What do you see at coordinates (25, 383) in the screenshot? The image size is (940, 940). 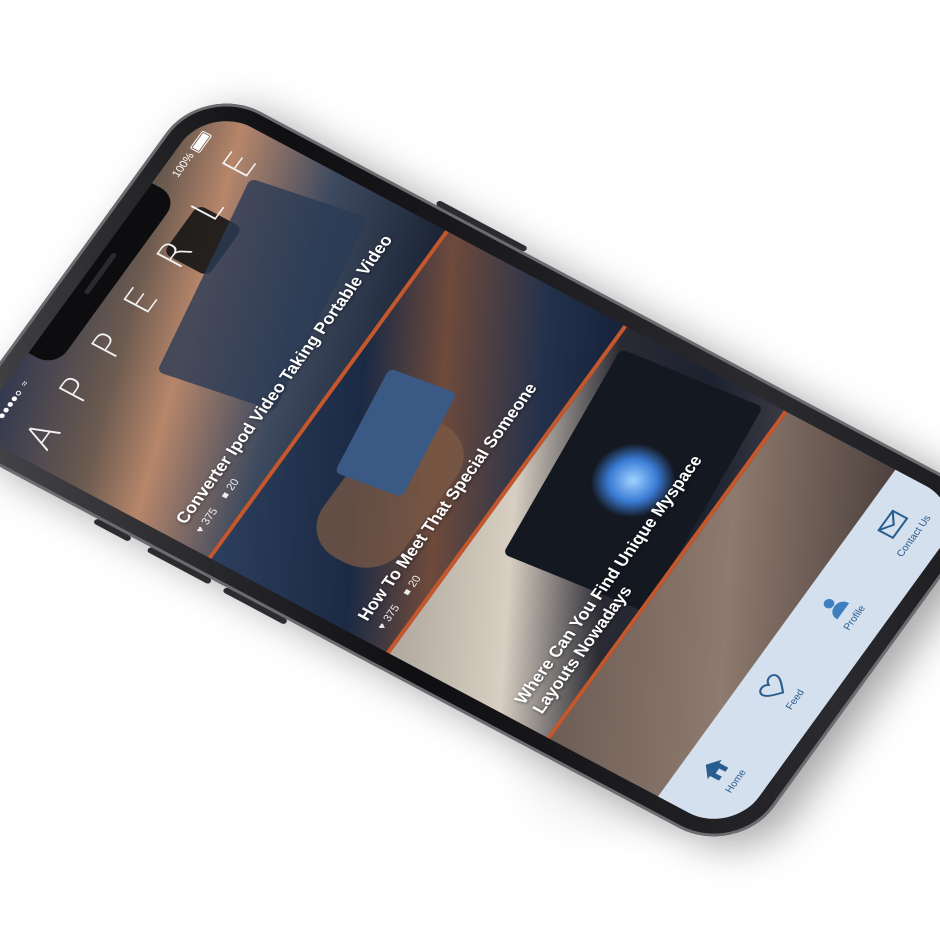 I see `wifi-icon: ≈` at bounding box center [25, 383].